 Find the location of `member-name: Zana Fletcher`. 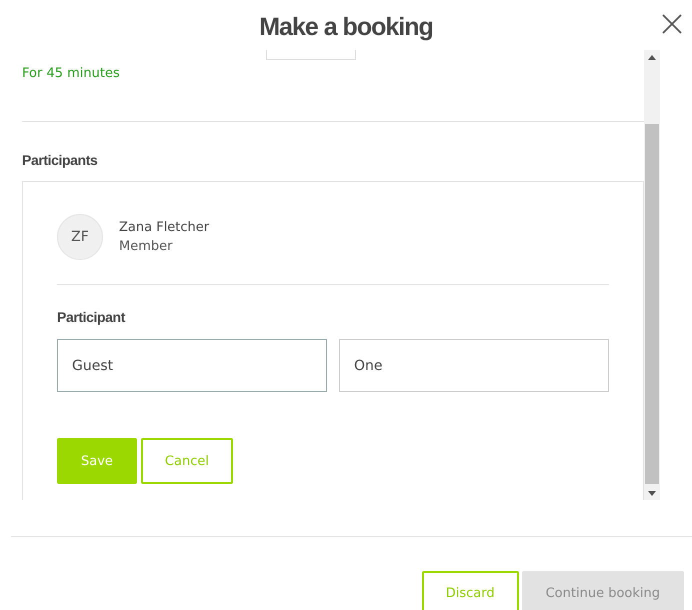

member-name: Zana Fletcher is located at coordinates (164, 227).